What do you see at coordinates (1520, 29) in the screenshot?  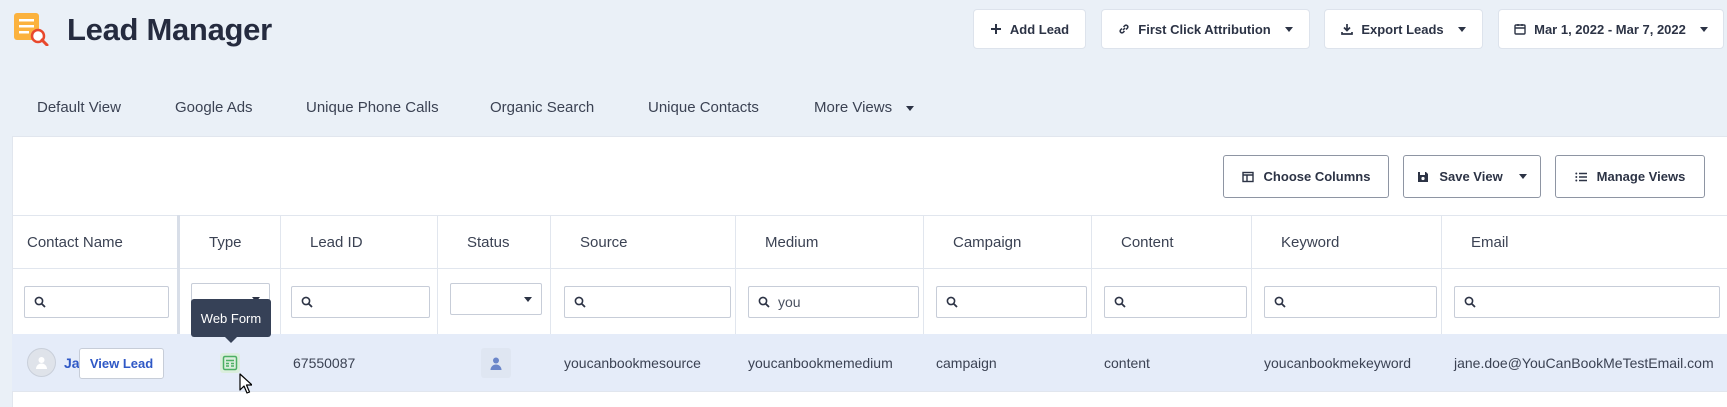 I see `calendar-icon` at bounding box center [1520, 29].